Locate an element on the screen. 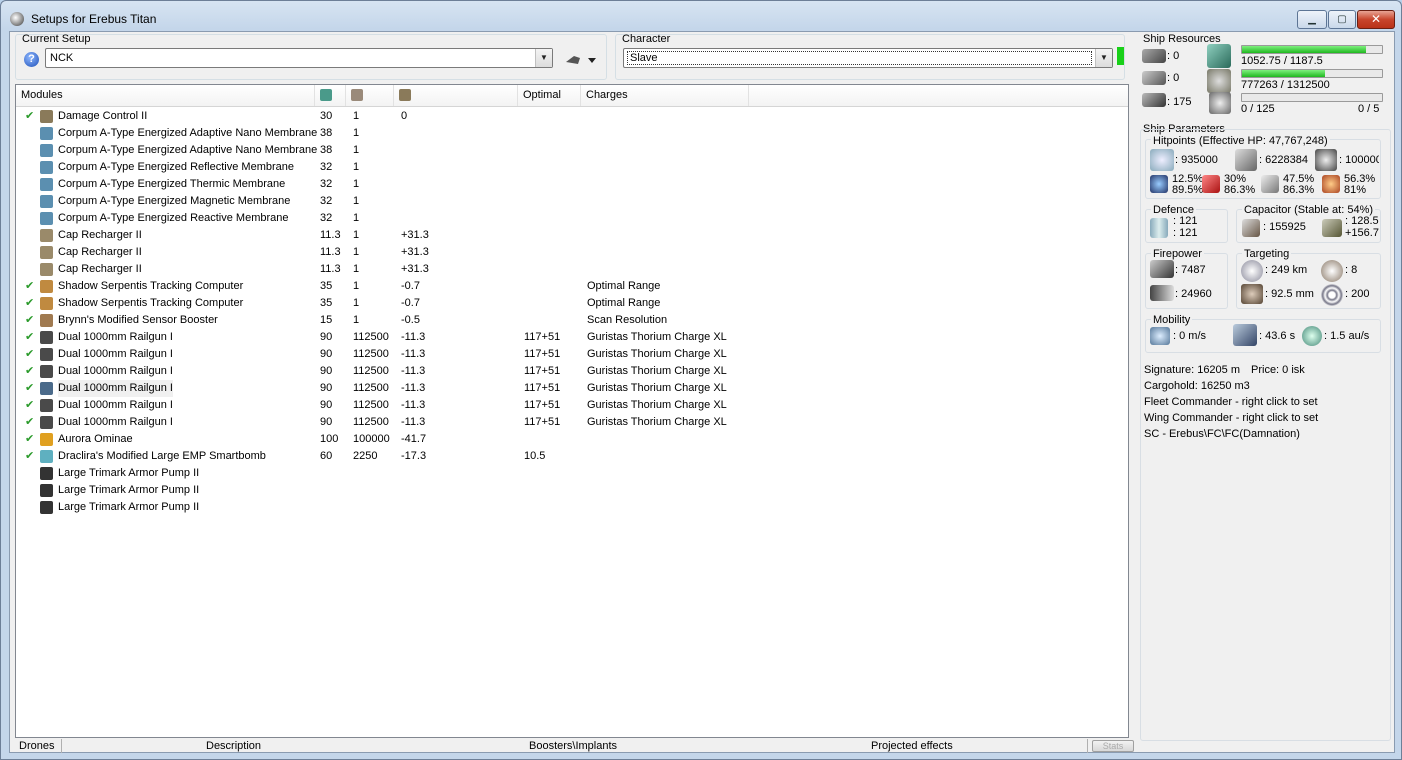  tab-description: Description is located at coordinates (233, 746).